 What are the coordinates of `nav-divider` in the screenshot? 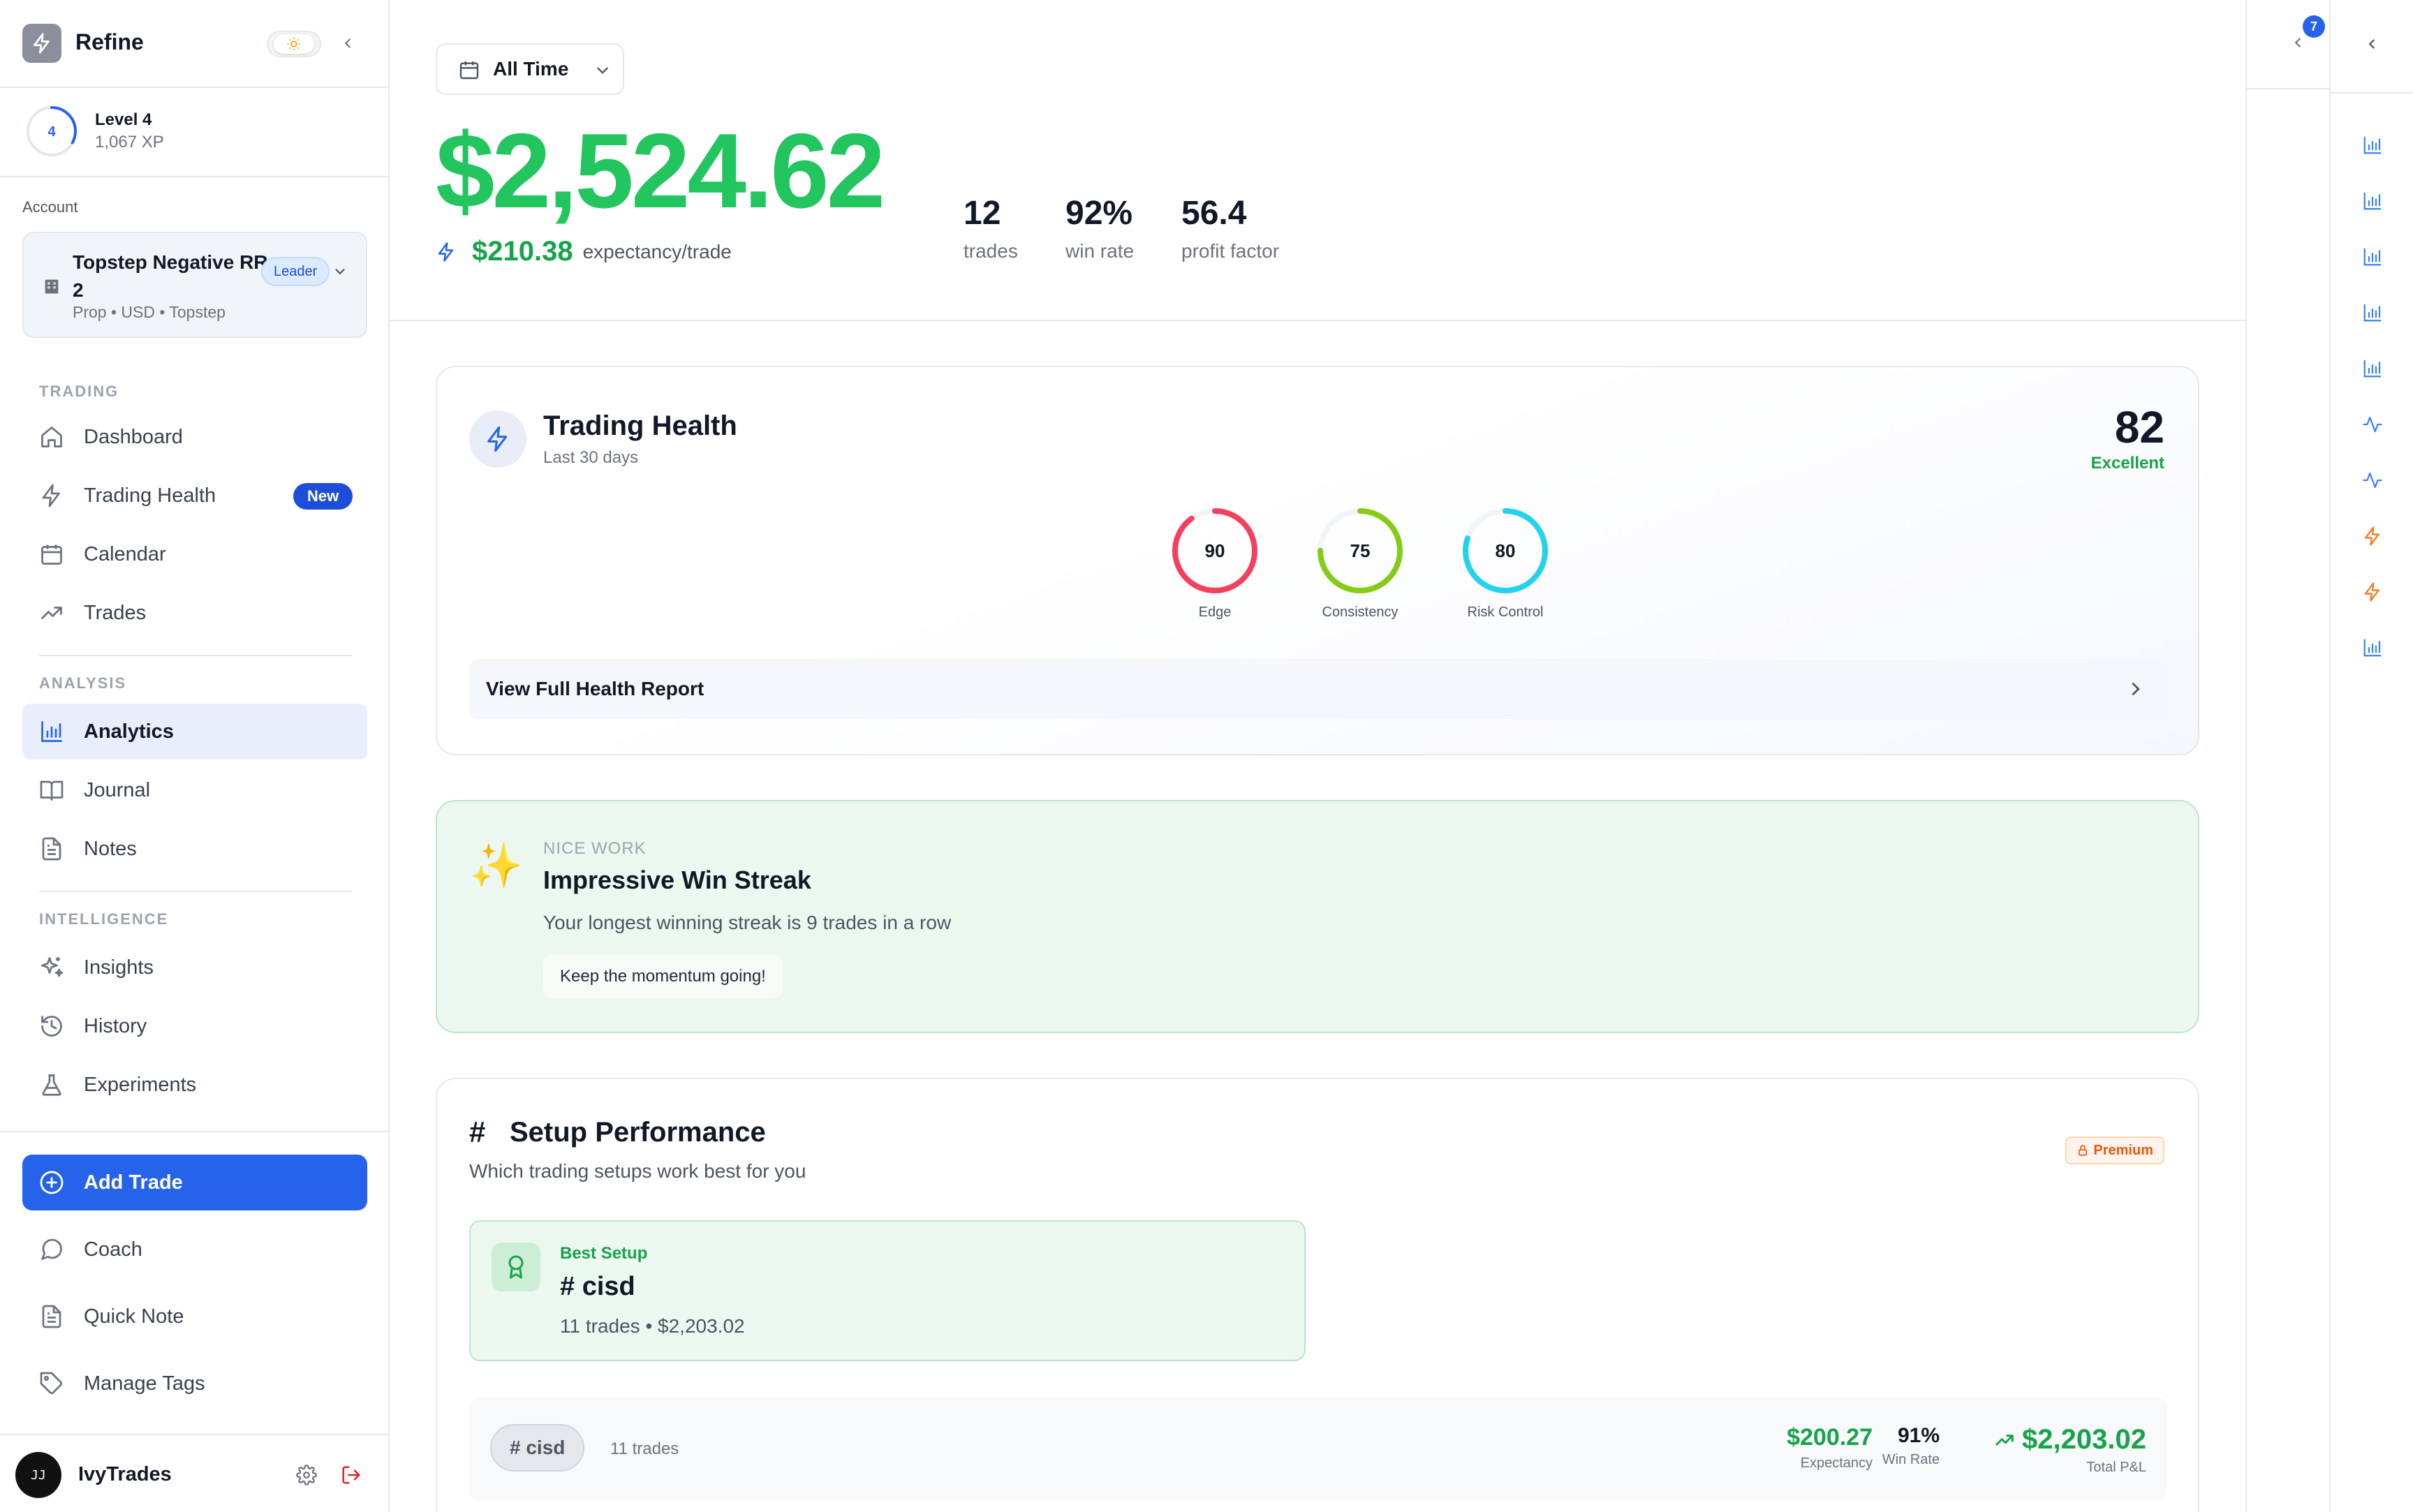 It's located at (195, 891).